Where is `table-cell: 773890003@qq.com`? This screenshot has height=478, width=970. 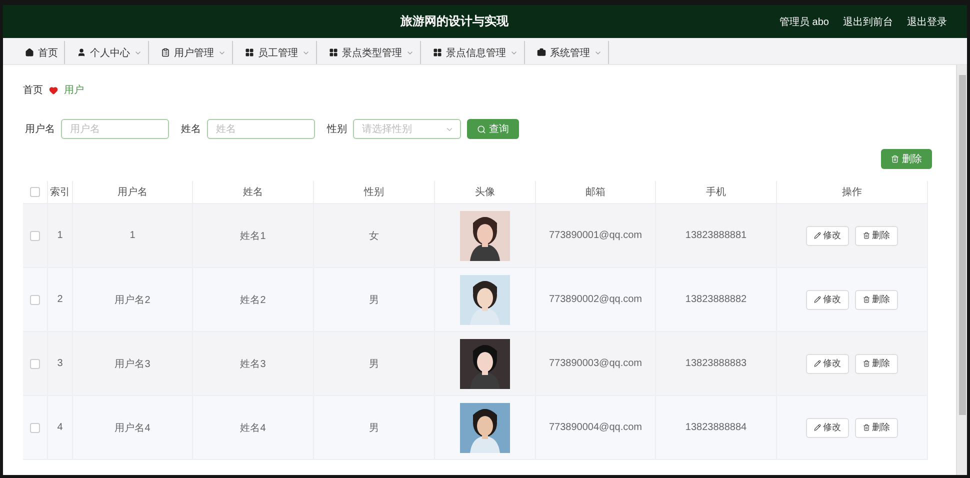 table-cell: 773890003@qq.com is located at coordinates (596, 364).